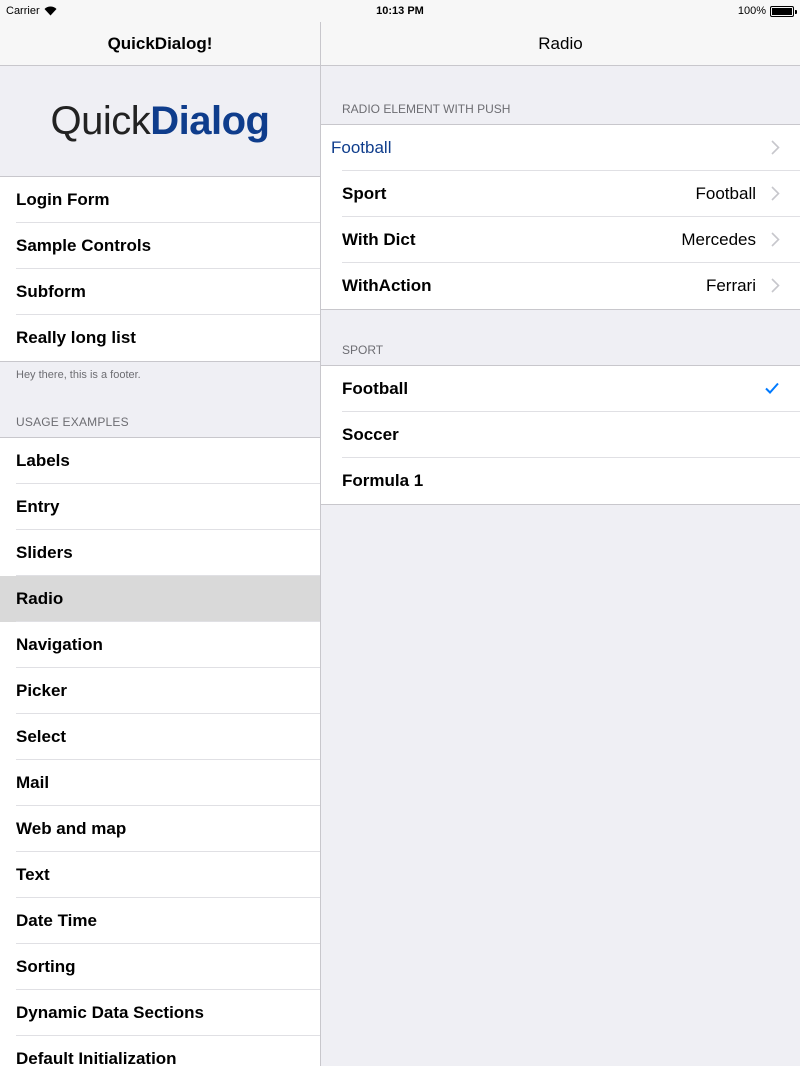 This screenshot has width=800, height=1066. Describe the element at coordinates (160, 921) in the screenshot. I see `menu-item-date-time: Date Time` at that location.